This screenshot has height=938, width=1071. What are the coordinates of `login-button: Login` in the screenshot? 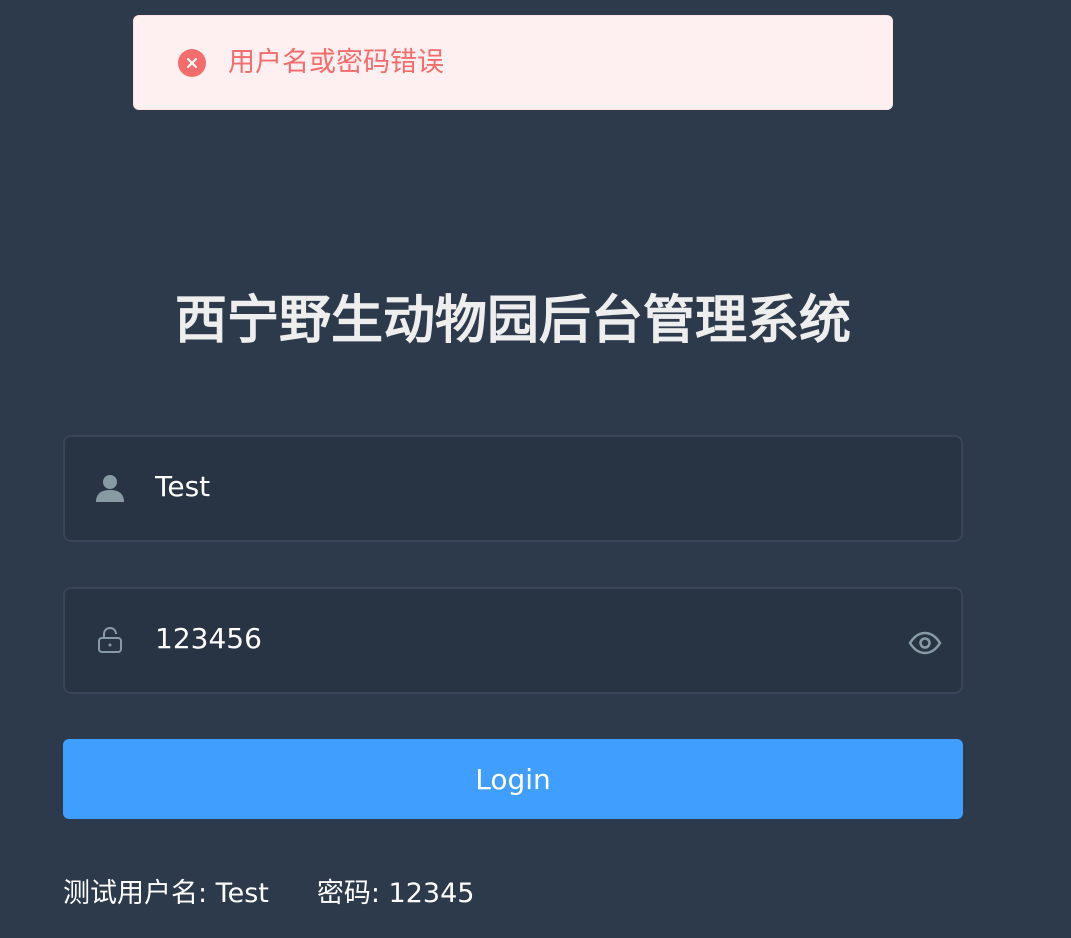 It's located at (513, 779).